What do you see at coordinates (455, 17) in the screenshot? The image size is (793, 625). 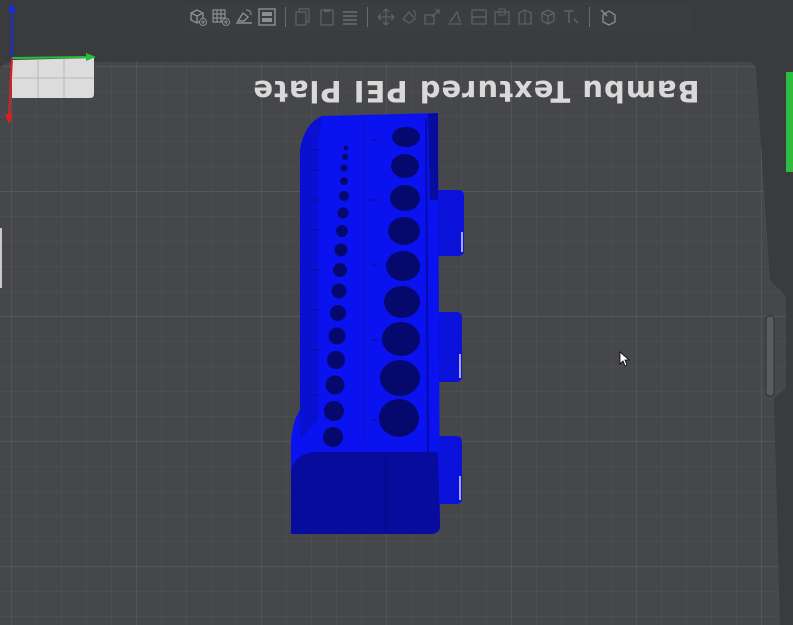 I see `lay-on-face-icon` at bounding box center [455, 17].